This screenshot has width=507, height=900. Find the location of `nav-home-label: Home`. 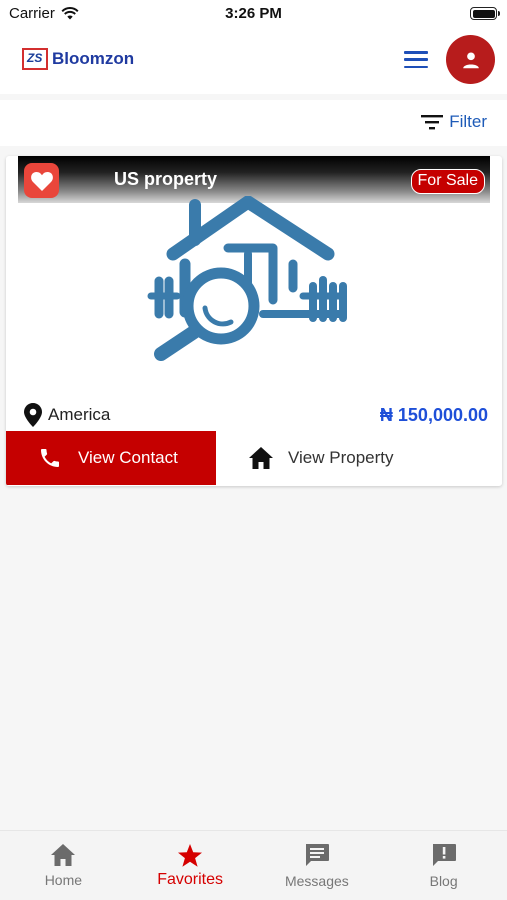

nav-home-label: Home is located at coordinates (63, 880).